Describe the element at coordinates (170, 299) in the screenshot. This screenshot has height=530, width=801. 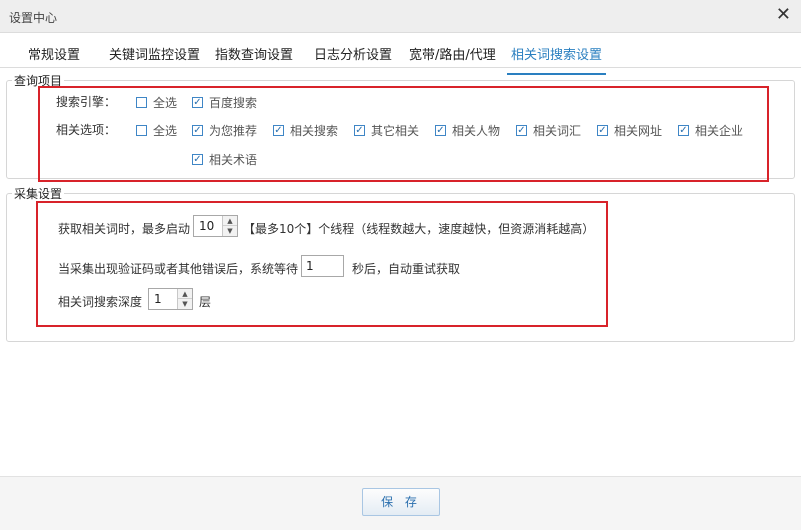
I see `depth-stepper: 1 ▲ ▼` at that location.